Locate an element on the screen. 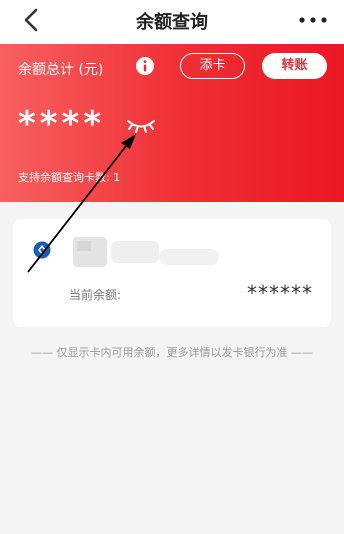 This screenshot has height=534, width=344. bank-name-blurred is located at coordinates (146, 252).